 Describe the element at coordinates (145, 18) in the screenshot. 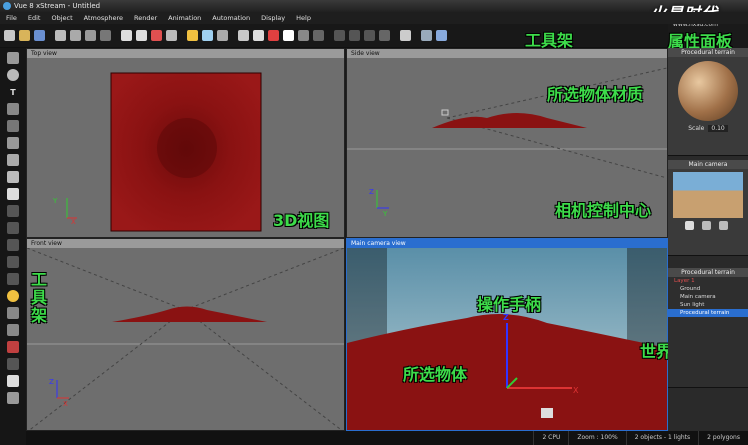

I see `menu-render: Render` at that location.